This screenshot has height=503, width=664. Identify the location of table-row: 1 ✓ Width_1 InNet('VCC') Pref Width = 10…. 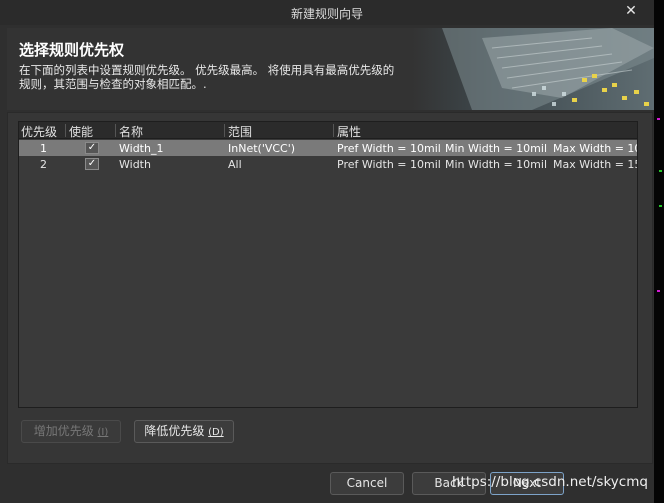
(328, 148).